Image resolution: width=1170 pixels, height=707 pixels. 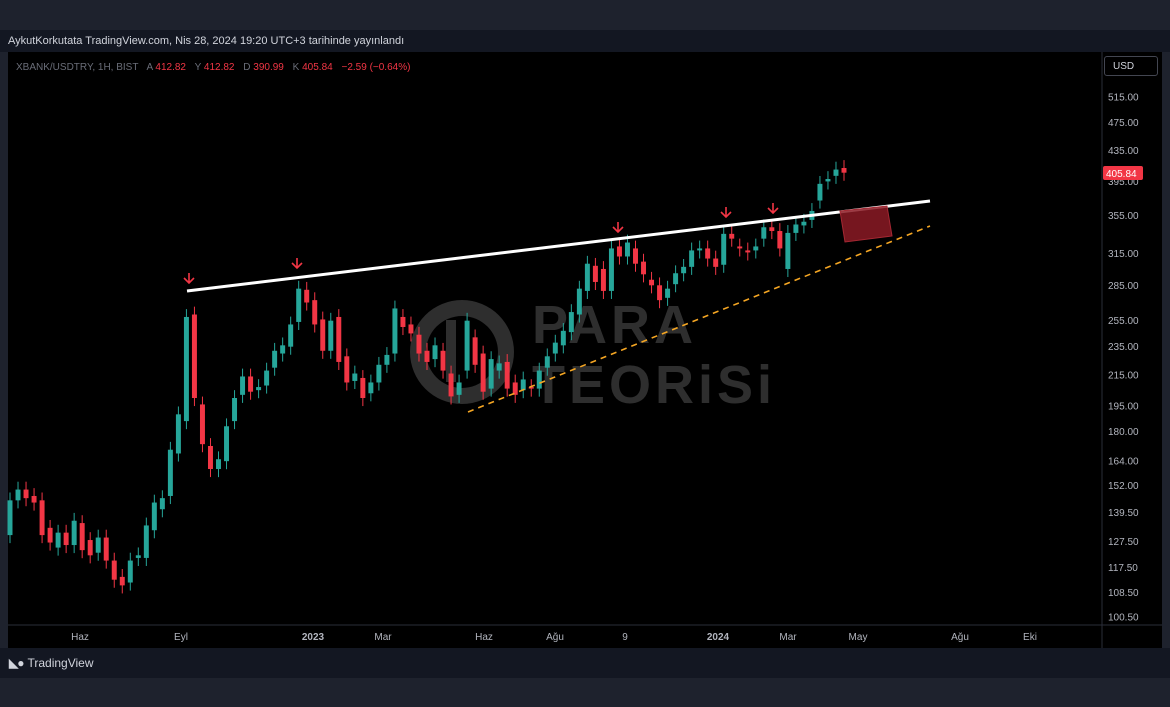 I want to click on resistance-touch-arrows, so click(x=481, y=244).